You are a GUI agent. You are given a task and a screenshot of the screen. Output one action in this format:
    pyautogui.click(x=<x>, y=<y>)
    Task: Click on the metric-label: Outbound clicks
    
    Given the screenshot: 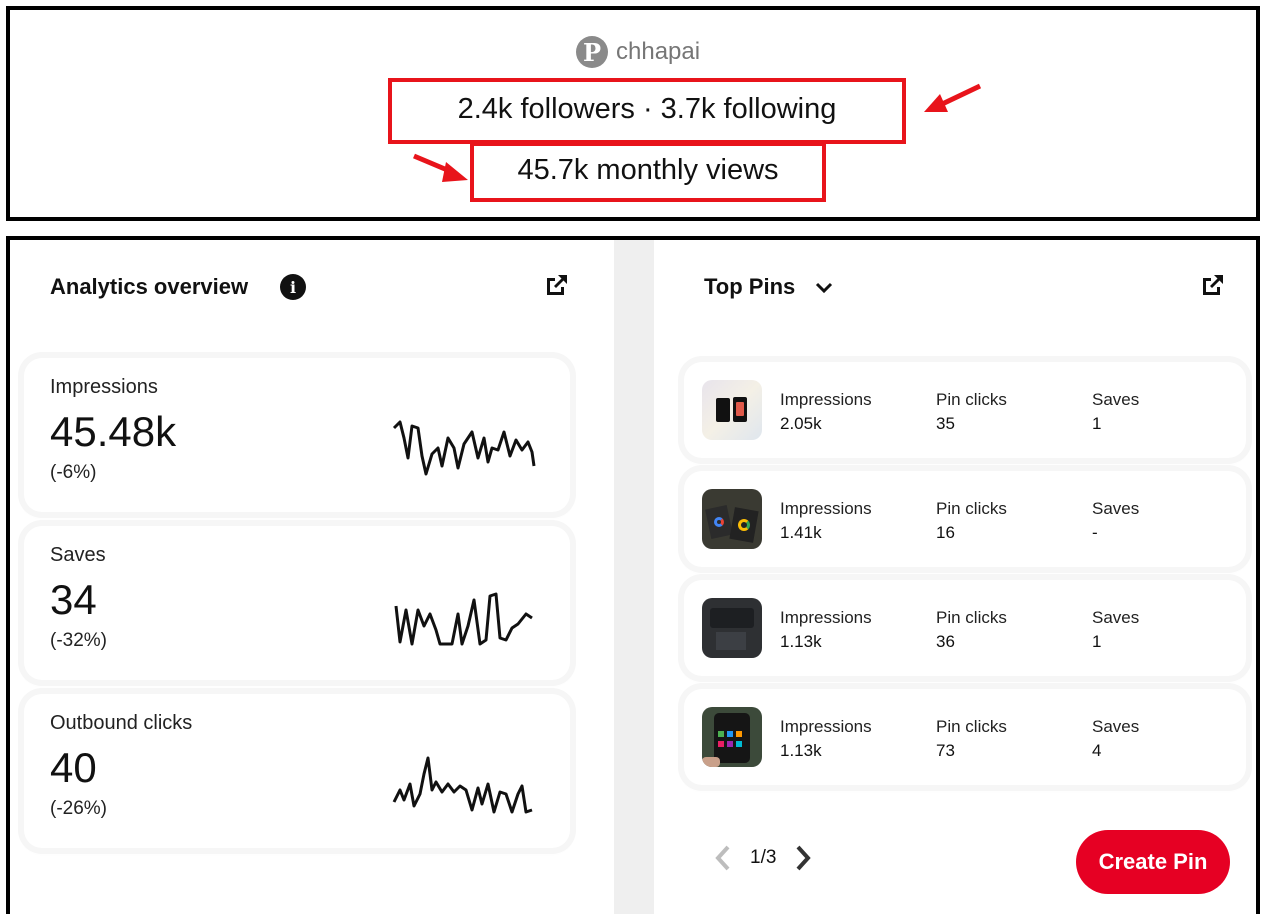 What is the action you would take?
    pyautogui.click(x=121, y=723)
    